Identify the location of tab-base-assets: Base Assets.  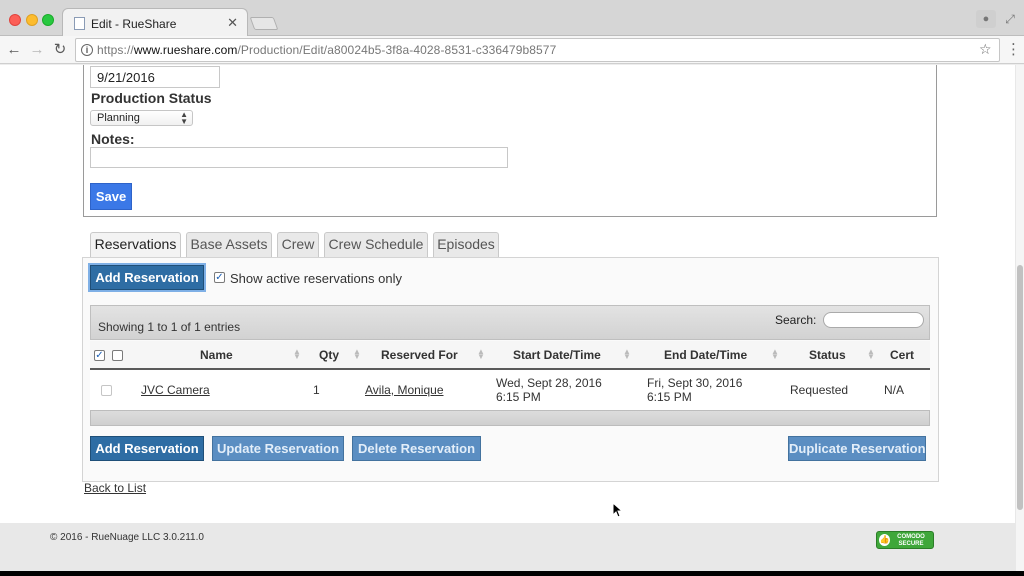
(229, 244).